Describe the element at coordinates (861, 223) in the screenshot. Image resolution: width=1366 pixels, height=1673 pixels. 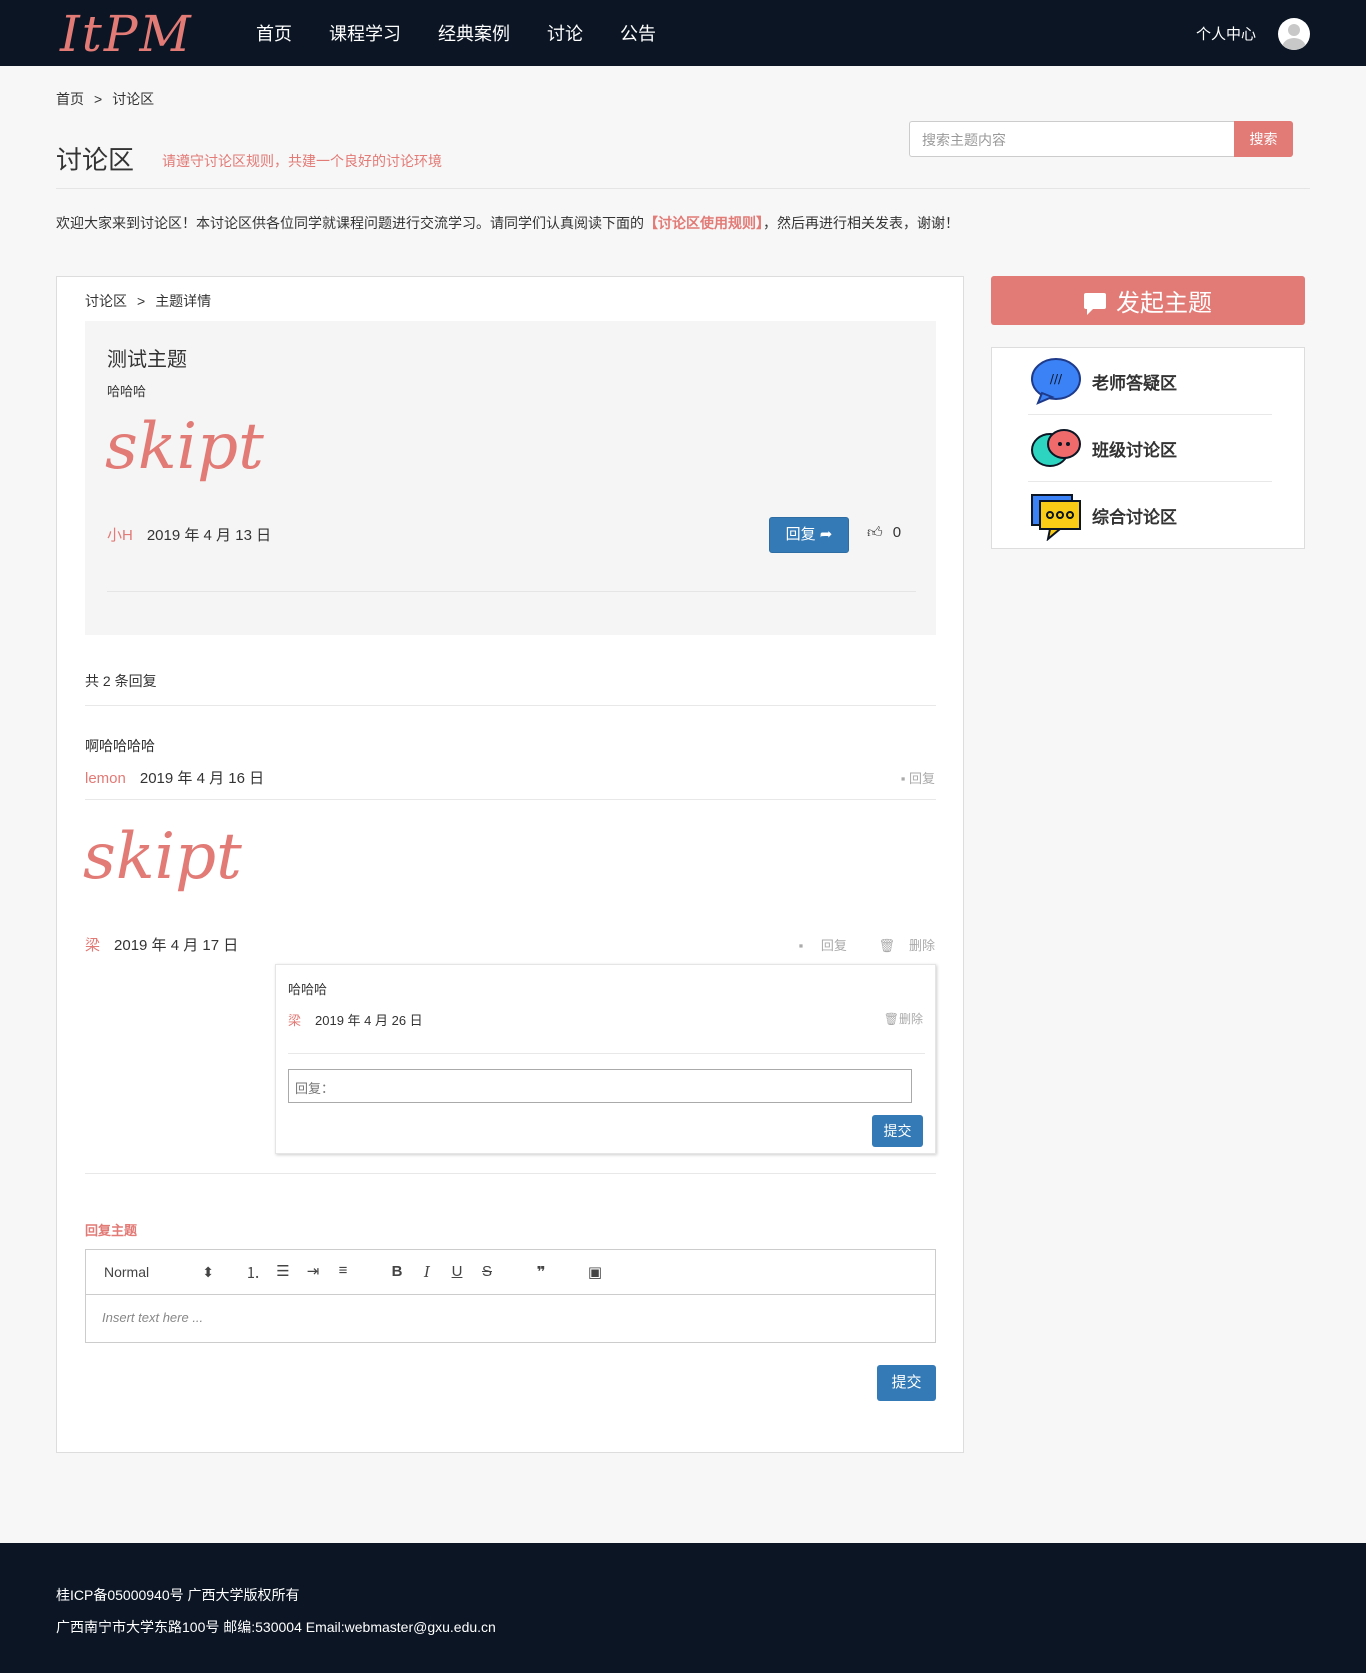
I see `welcome-text-end: ，然后再进行相关发表，谢谢！` at that location.